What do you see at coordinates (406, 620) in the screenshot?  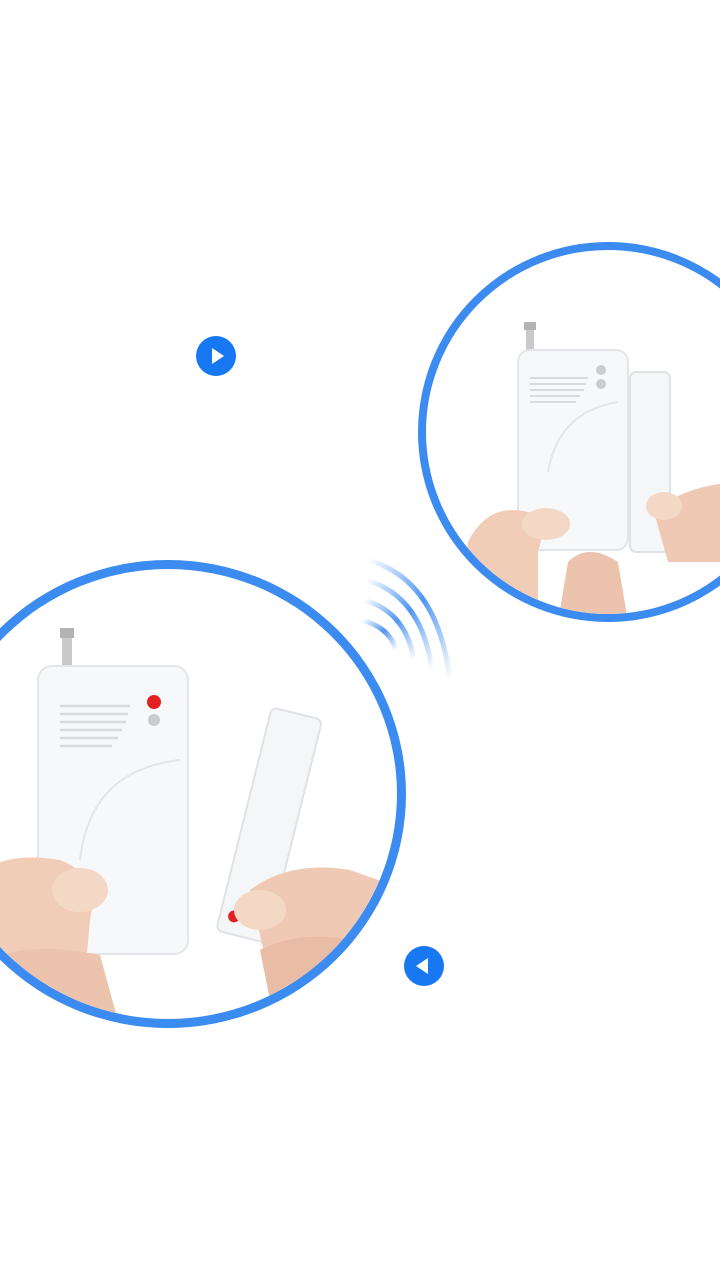 I see `wireless-signal-icon` at bounding box center [406, 620].